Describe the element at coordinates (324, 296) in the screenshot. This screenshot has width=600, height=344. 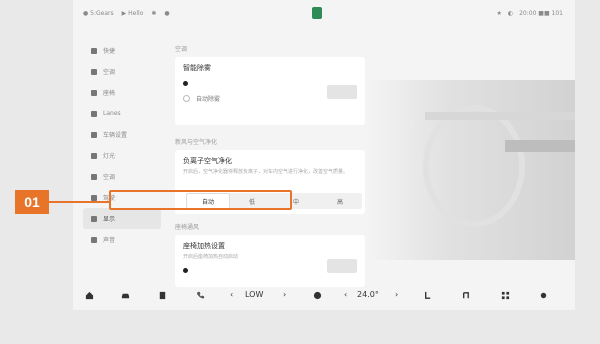
I see `bottom-dock: ‹ LOW › ‹ 24.0° ›` at that location.